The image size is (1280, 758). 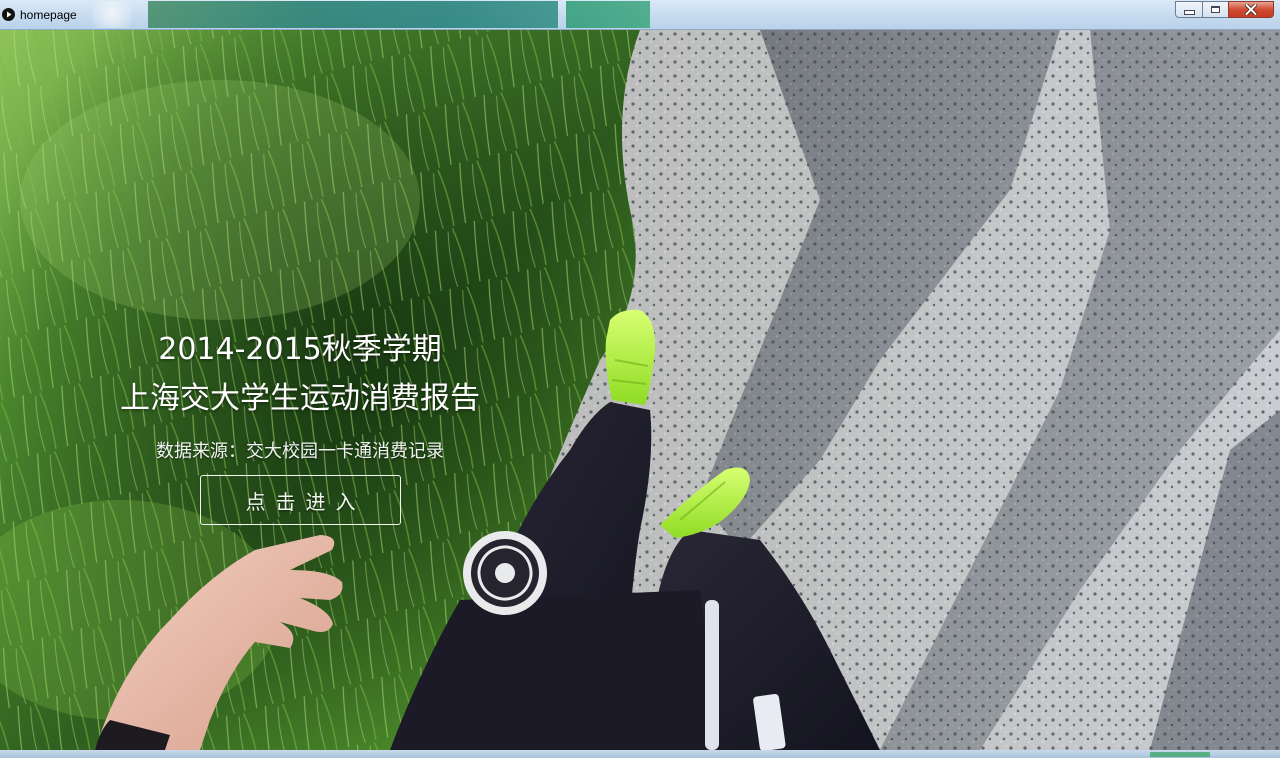 What do you see at coordinates (48, 15) in the screenshot?
I see `window-title: homepage` at bounding box center [48, 15].